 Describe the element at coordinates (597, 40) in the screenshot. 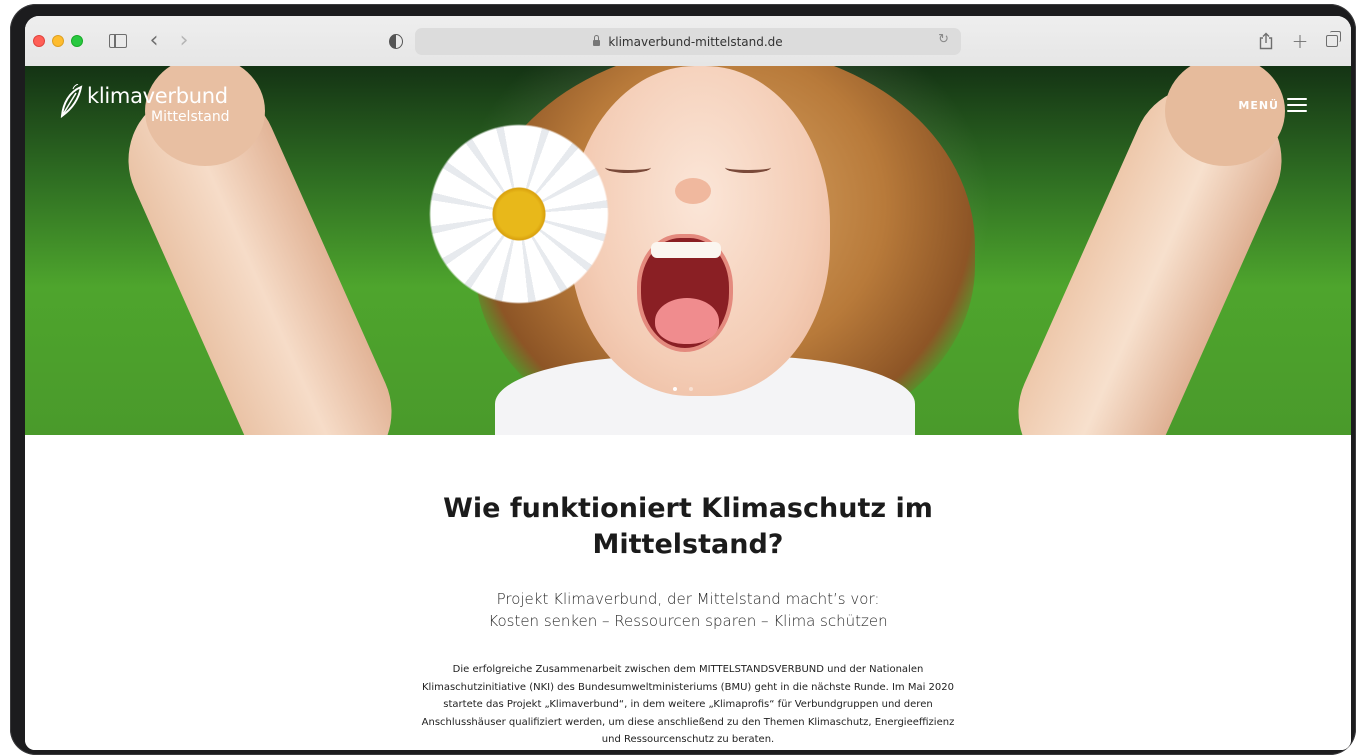

I see `lock-icon` at that location.